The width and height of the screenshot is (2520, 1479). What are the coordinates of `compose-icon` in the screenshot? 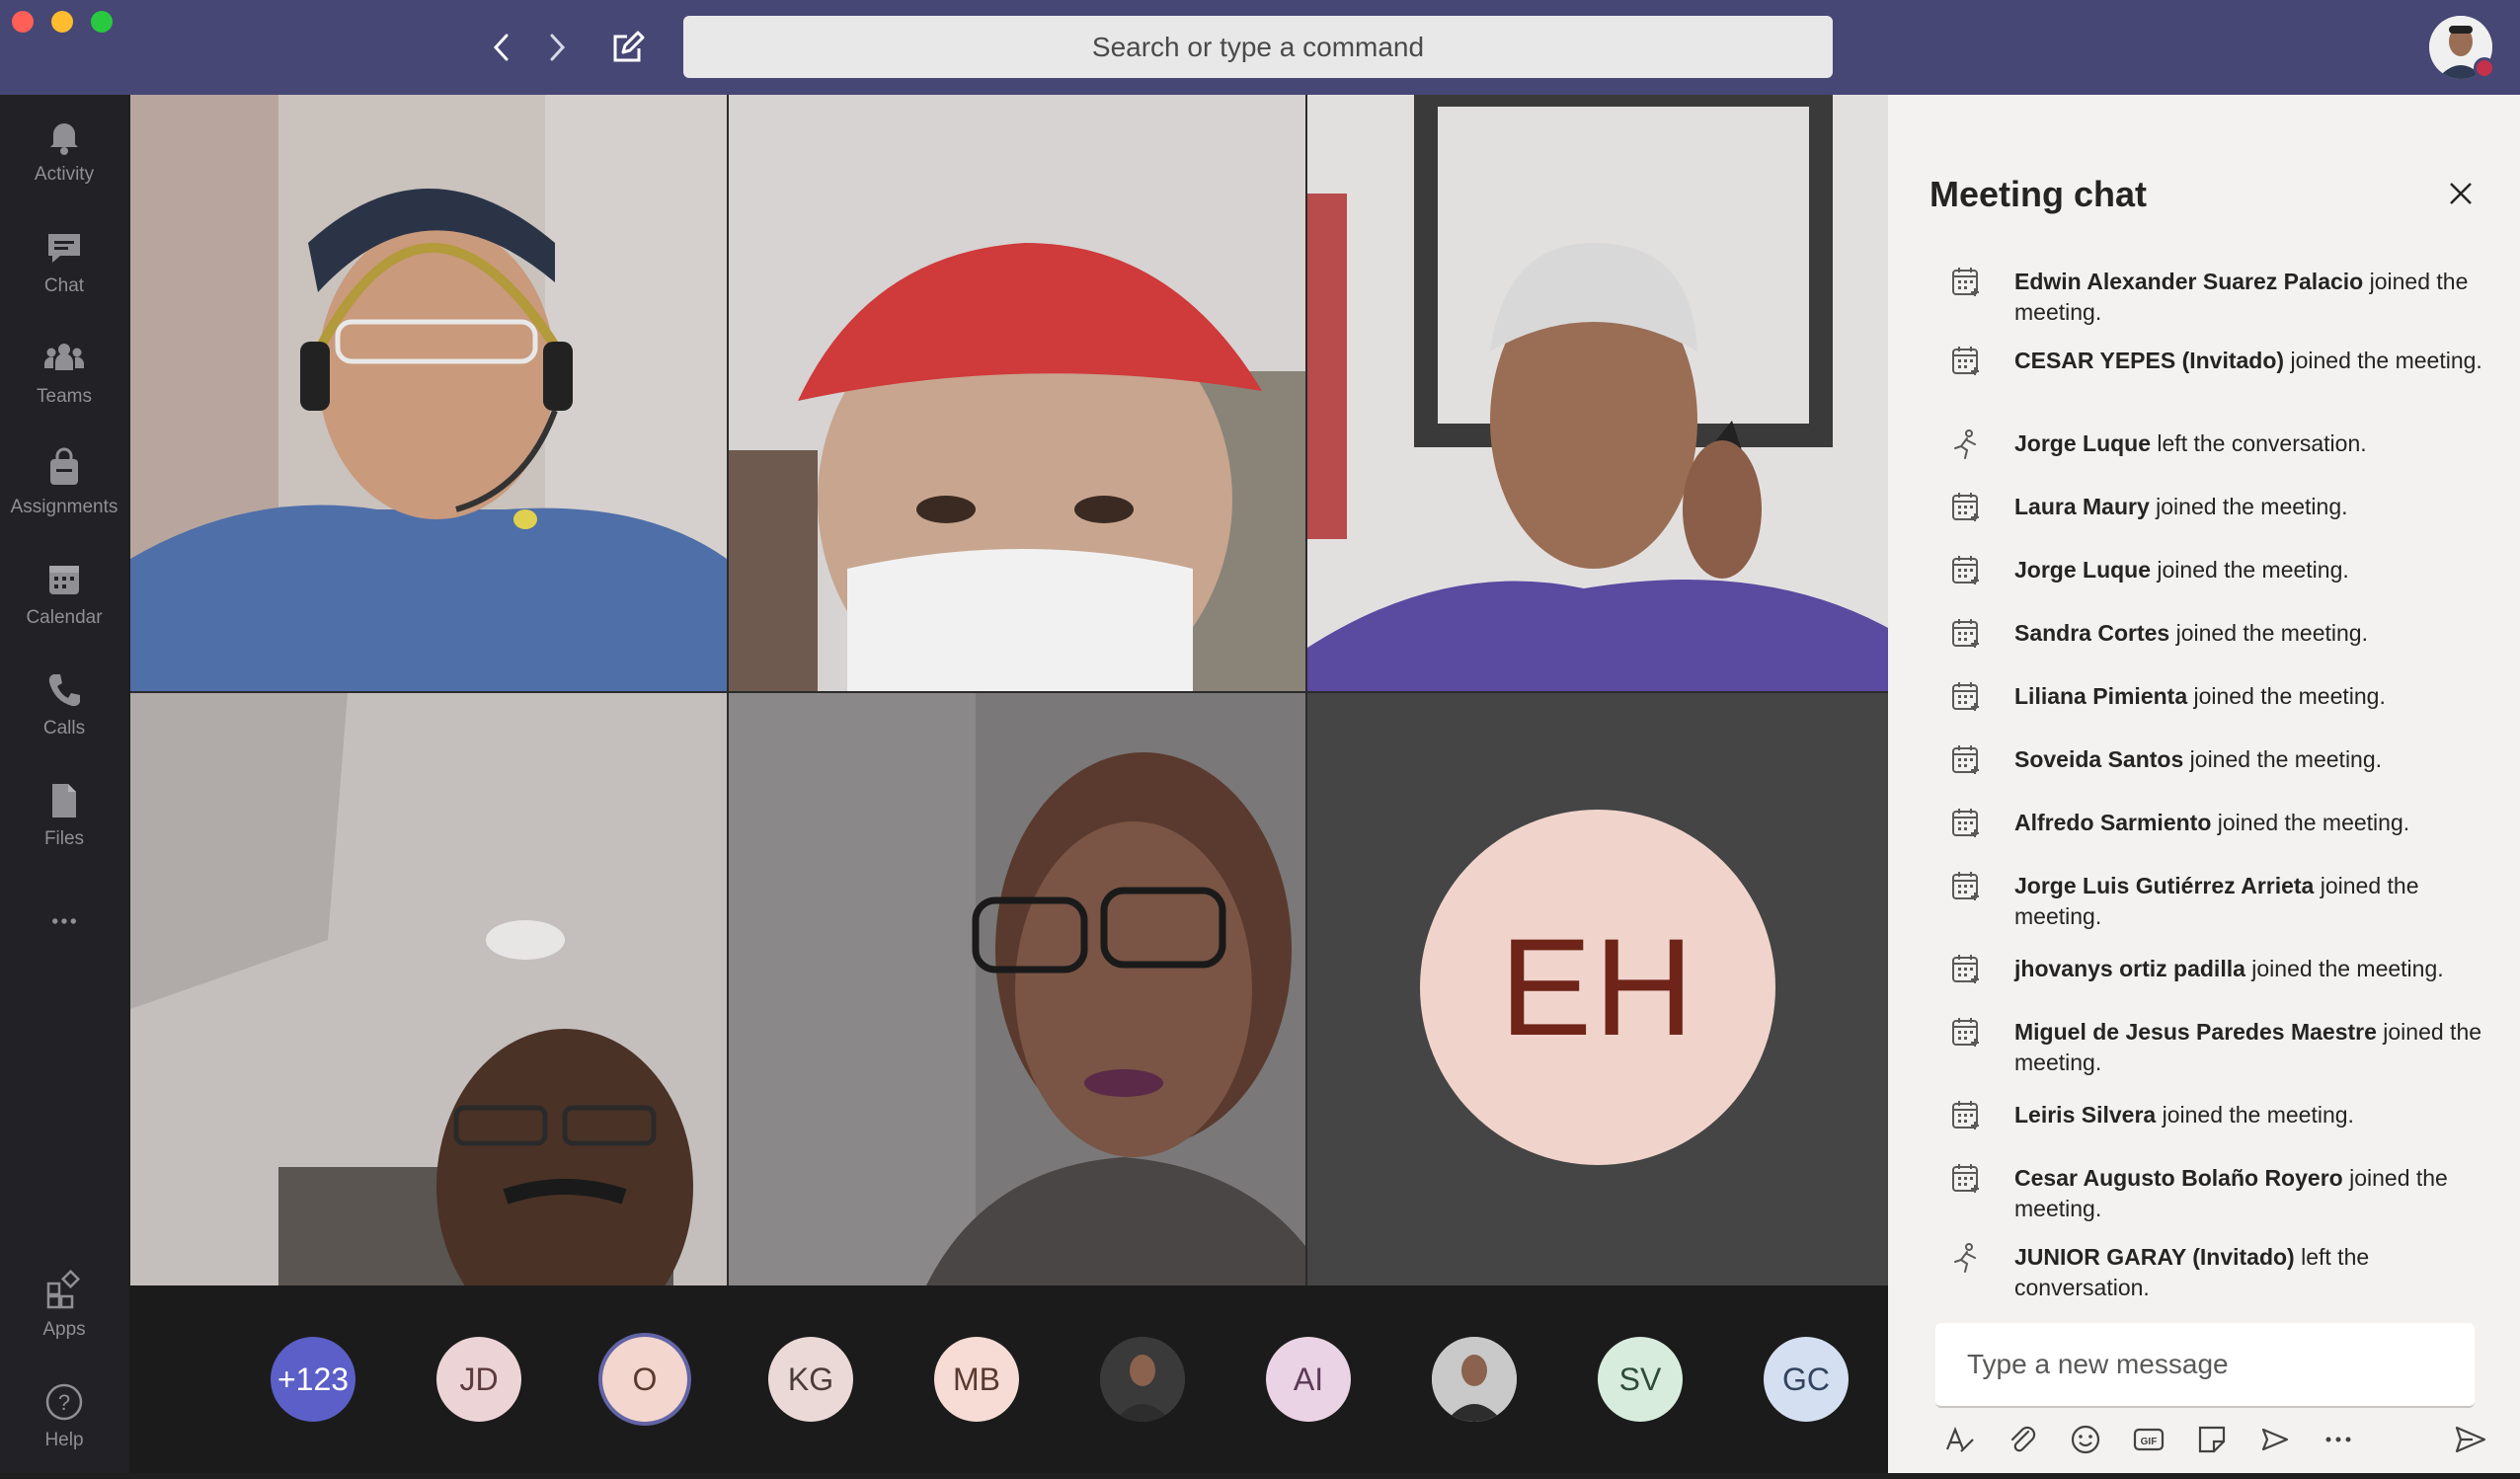 It's located at (629, 46).